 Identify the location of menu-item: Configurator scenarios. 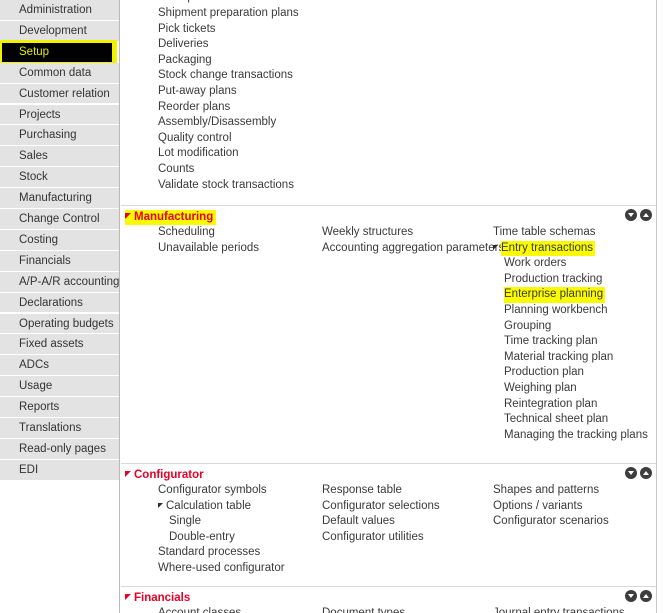
(573, 522).